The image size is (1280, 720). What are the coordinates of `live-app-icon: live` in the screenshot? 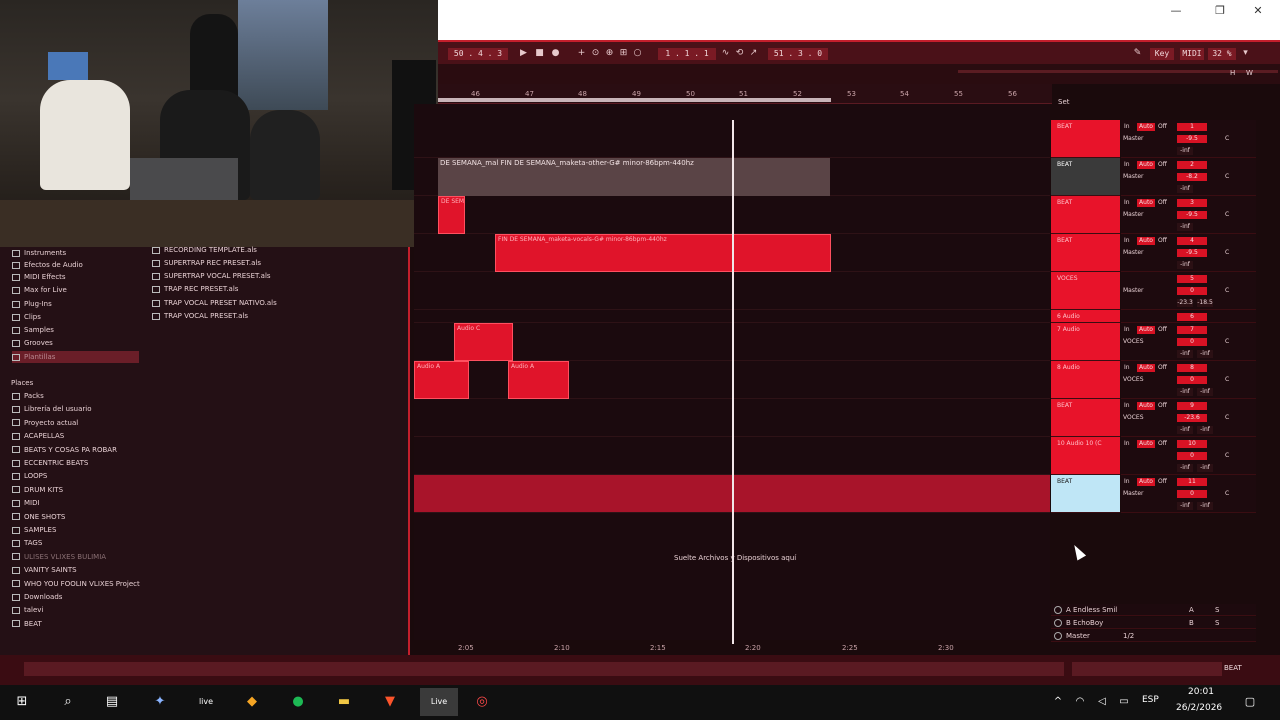 It's located at (206, 702).